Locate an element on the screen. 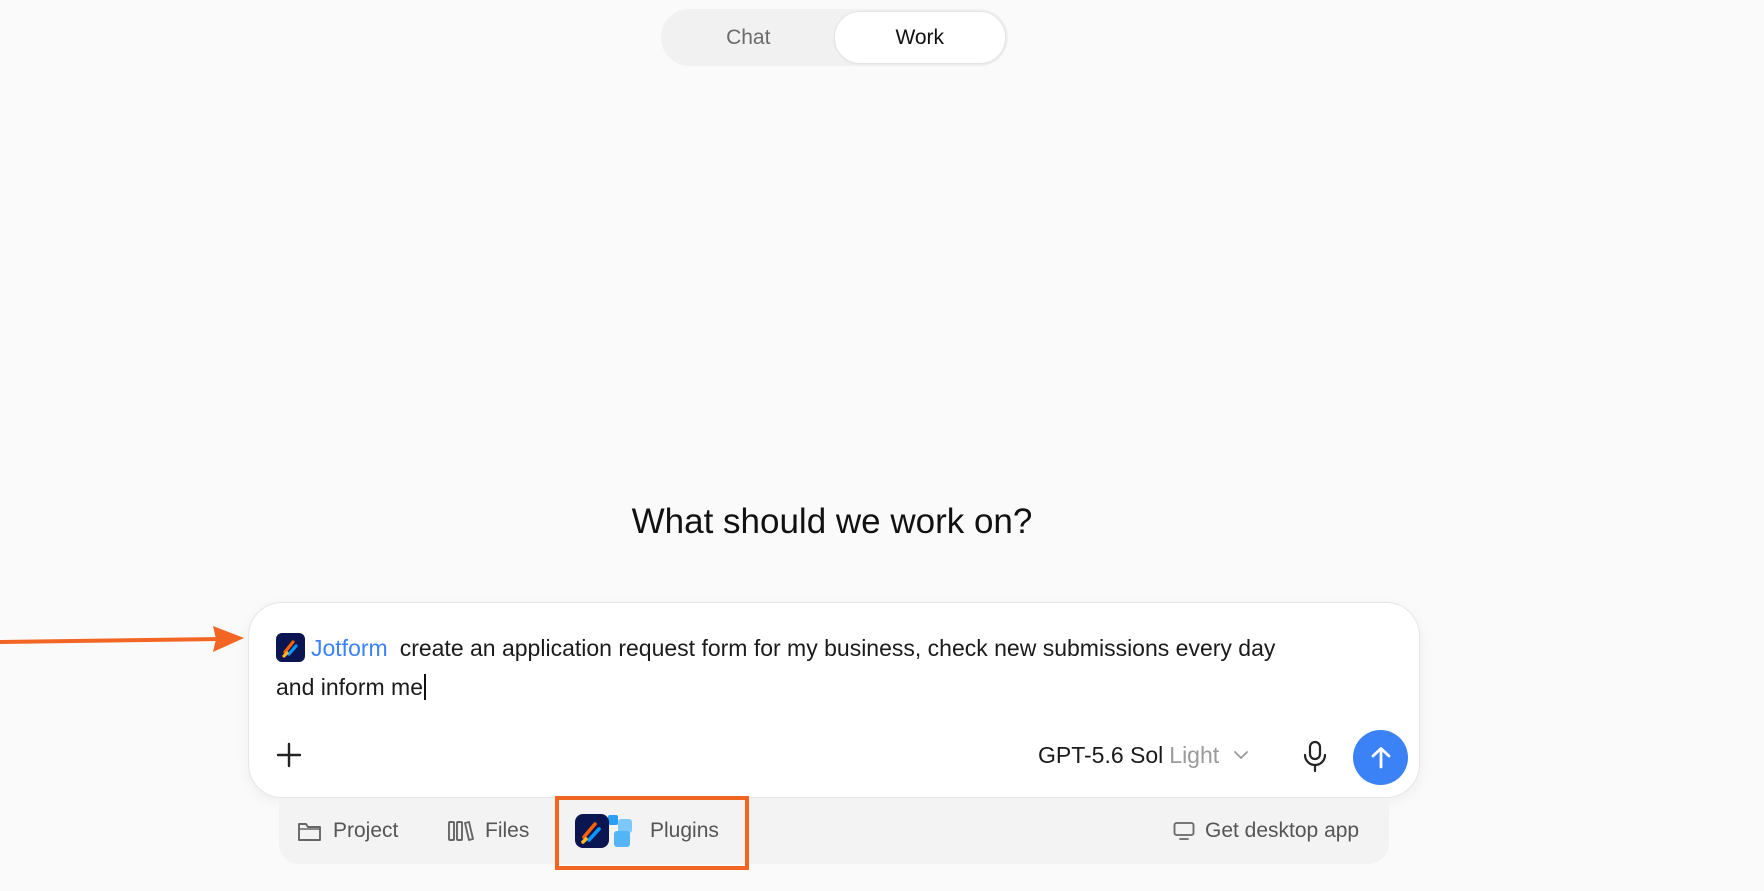  text-caret is located at coordinates (425, 687).